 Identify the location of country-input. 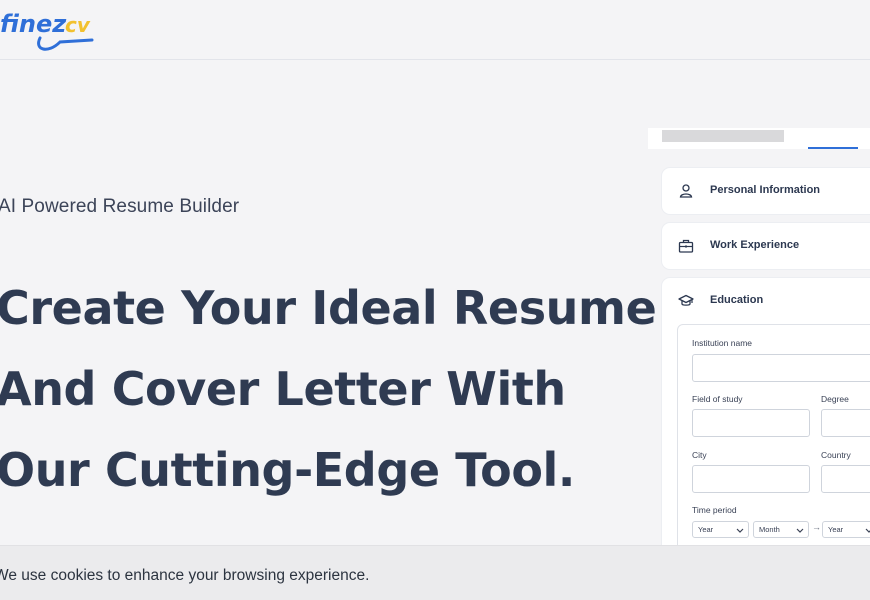
(845, 479).